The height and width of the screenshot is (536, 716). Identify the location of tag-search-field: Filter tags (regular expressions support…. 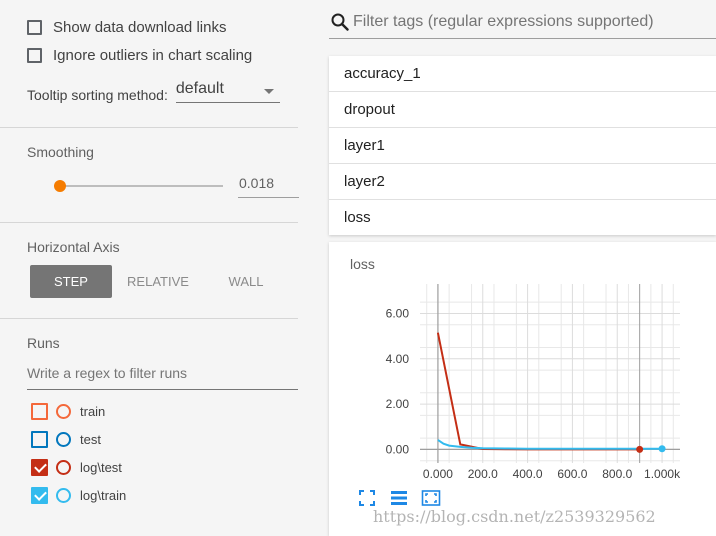
(522, 24).